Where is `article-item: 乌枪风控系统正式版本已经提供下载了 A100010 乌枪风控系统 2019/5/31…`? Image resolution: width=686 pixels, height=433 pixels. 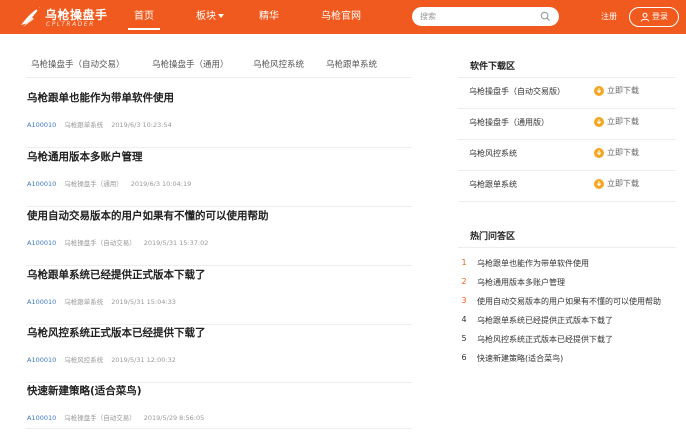 article-item: 乌枪风控系统正式版本已经提供下载了 A100010 乌枪风控系统 2019/5/31… is located at coordinates (219, 354).